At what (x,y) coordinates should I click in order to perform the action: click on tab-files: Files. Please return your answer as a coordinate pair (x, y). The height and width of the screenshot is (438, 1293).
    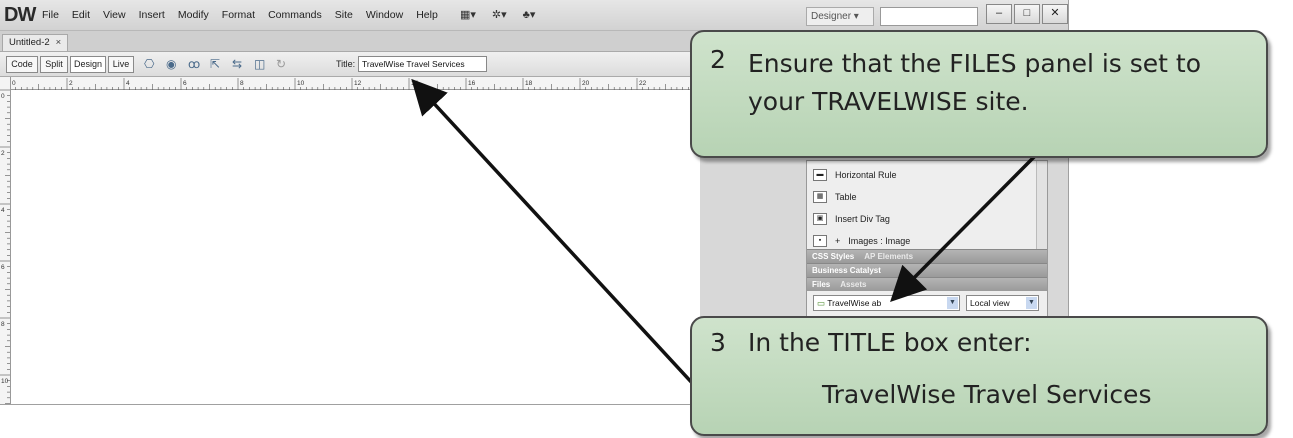
    Looking at the image, I should click on (821, 284).